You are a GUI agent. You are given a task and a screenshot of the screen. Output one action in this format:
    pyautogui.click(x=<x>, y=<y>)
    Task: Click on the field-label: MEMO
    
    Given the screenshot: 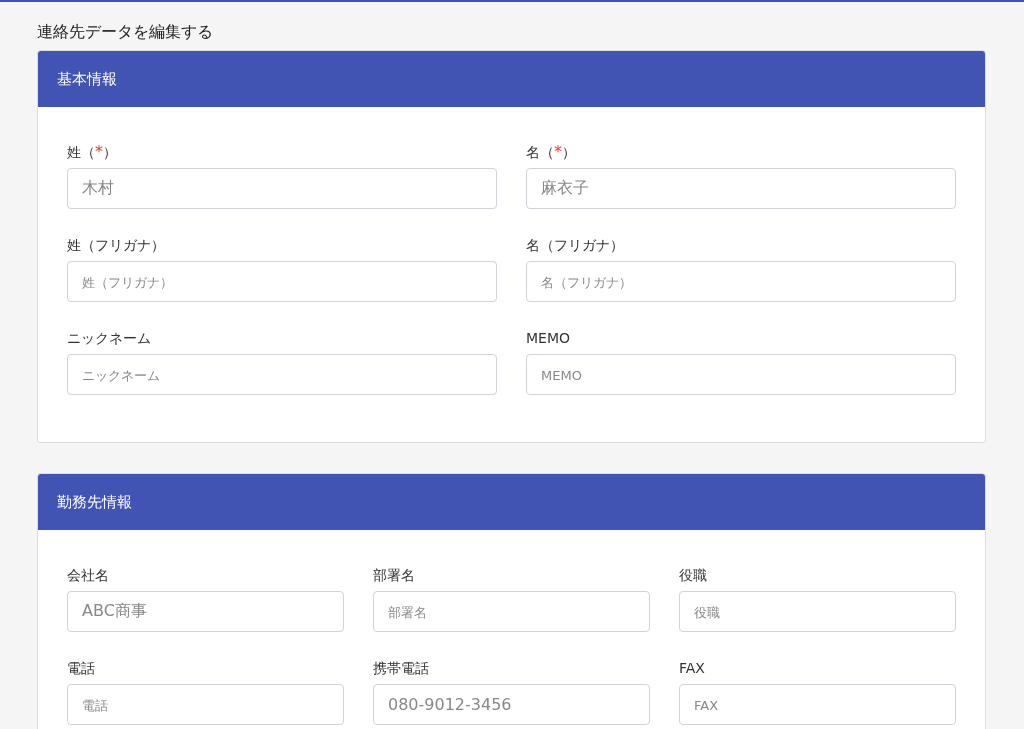 What is the action you would take?
    pyautogui.click(x=548, y=338)
    